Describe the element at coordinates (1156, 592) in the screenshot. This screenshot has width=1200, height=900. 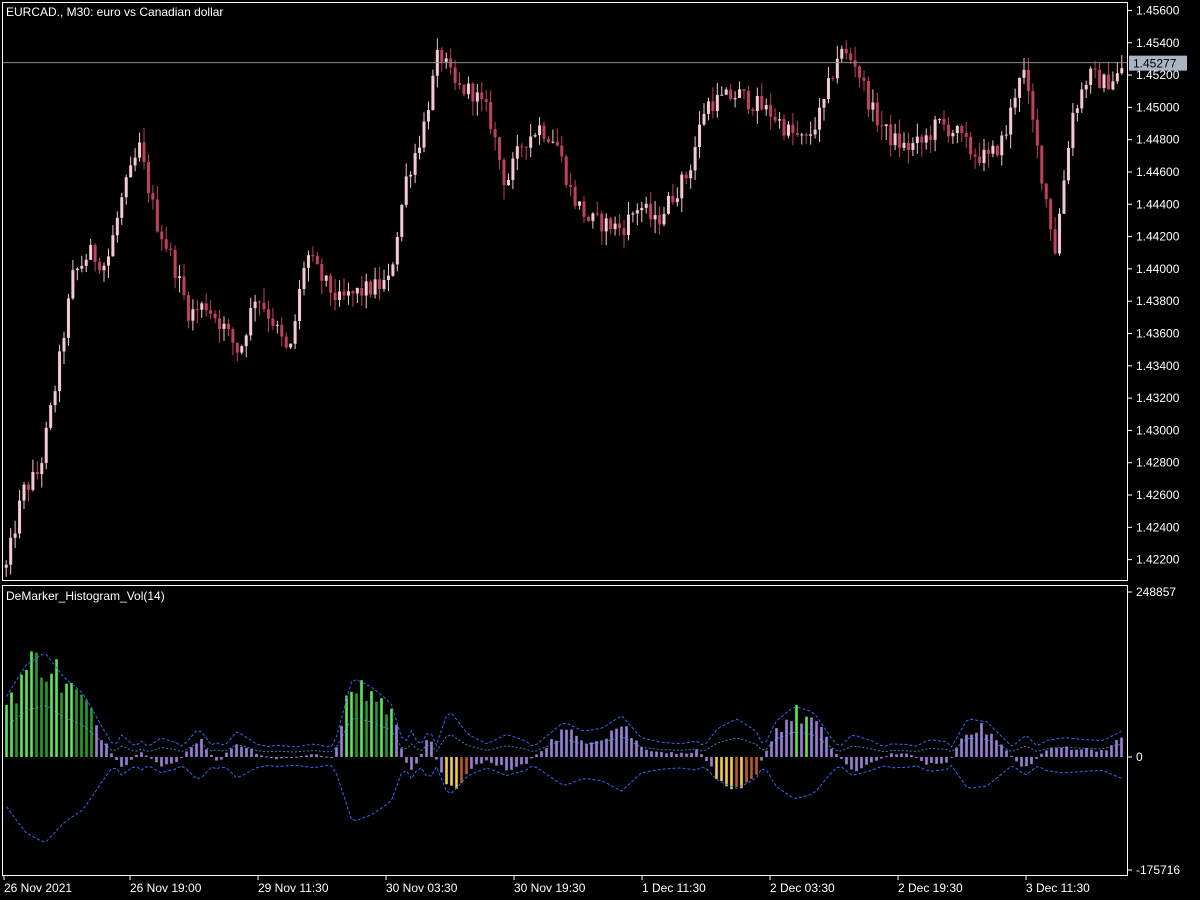
I see `indicator-max-label: 248857` at that location.